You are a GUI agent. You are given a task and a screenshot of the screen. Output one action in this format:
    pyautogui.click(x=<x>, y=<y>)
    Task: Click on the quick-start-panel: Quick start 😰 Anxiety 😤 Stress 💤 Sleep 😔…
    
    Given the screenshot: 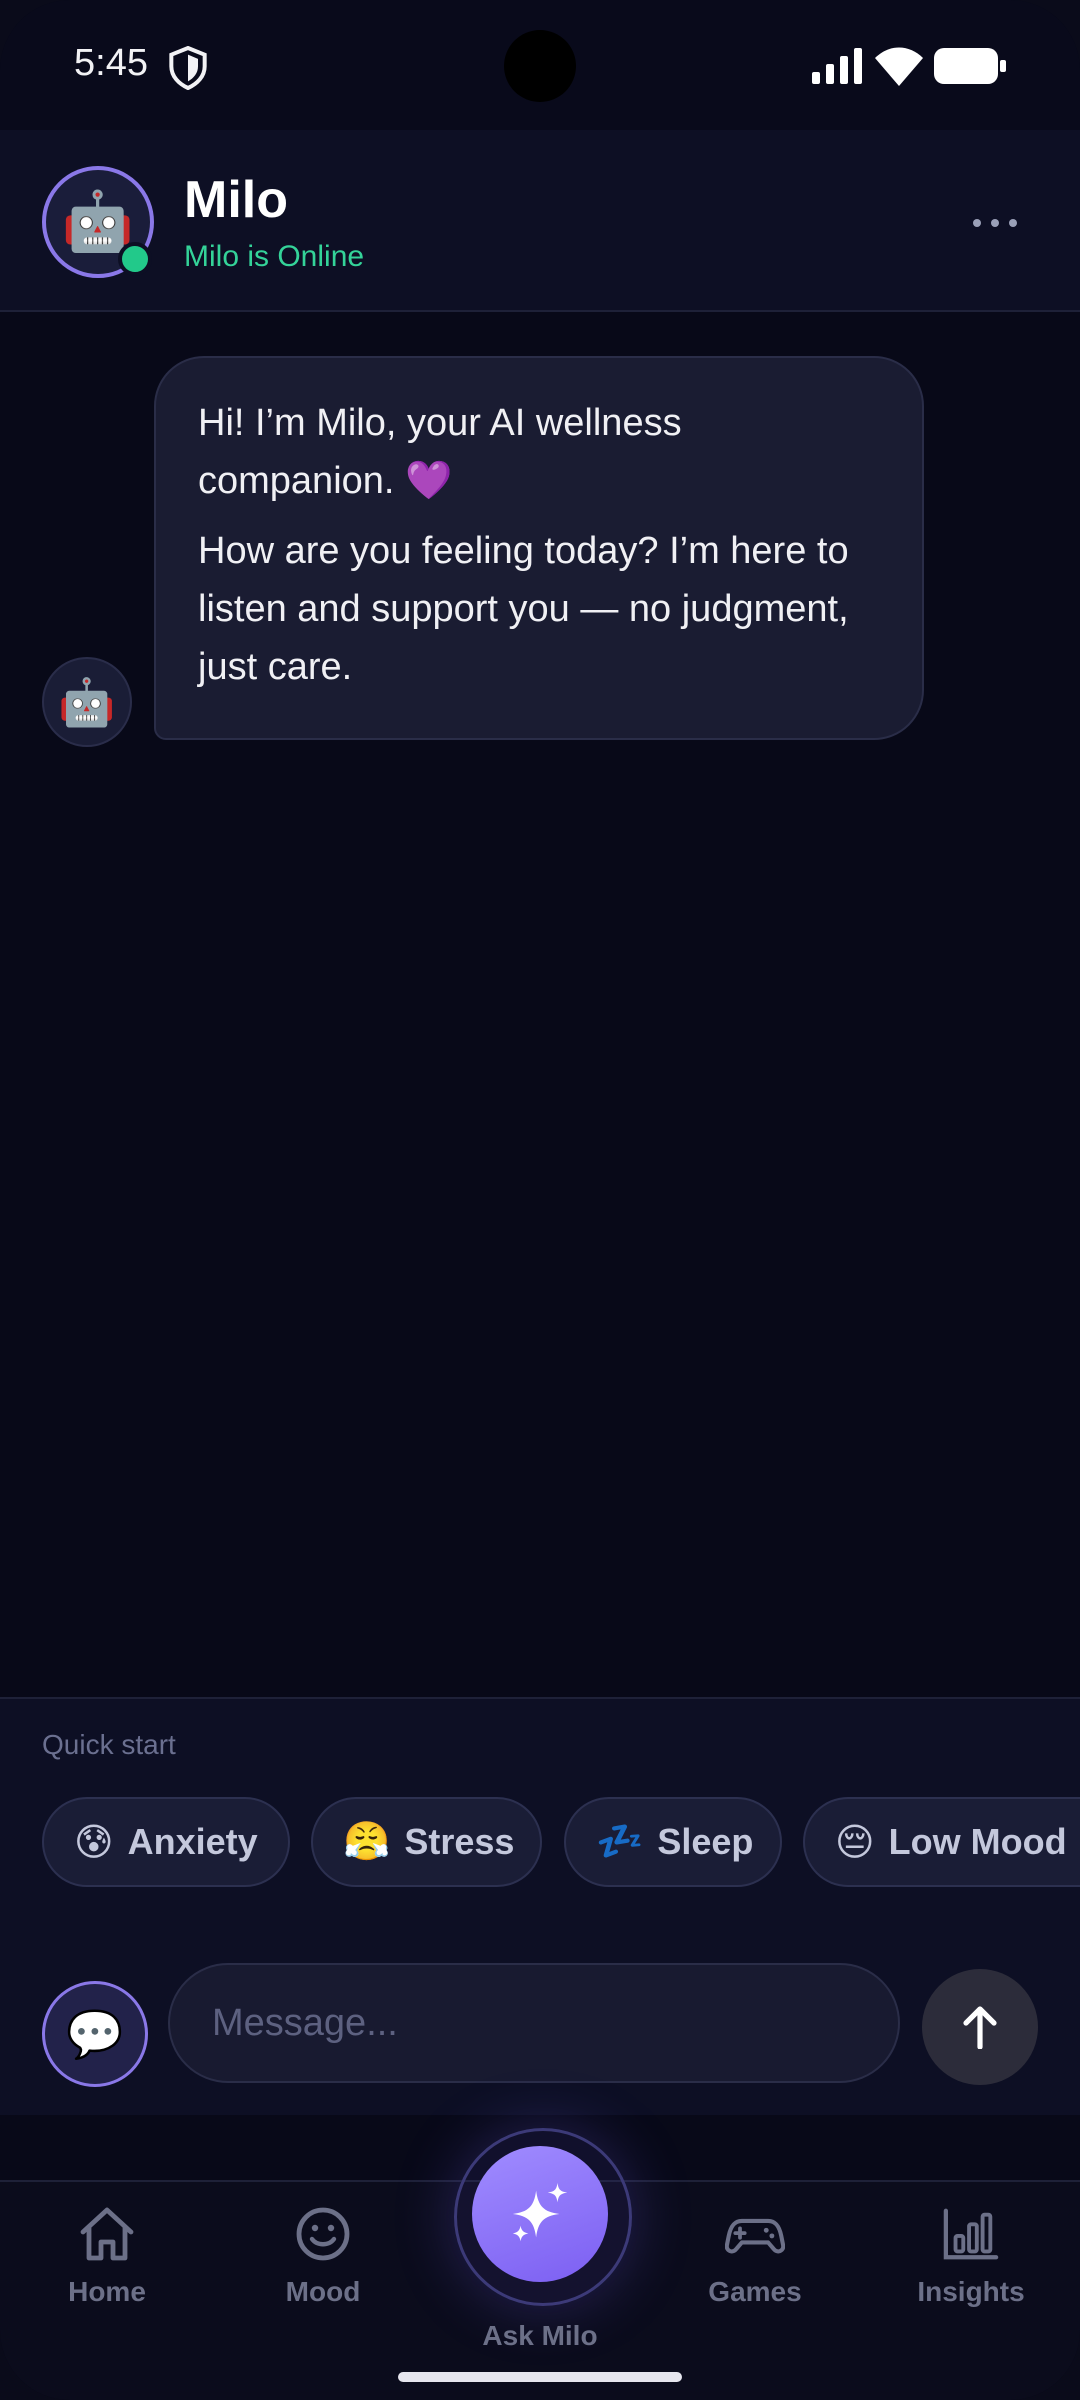 What is the action you would take?
    pyautogui.click(x=540, y=1815)
    